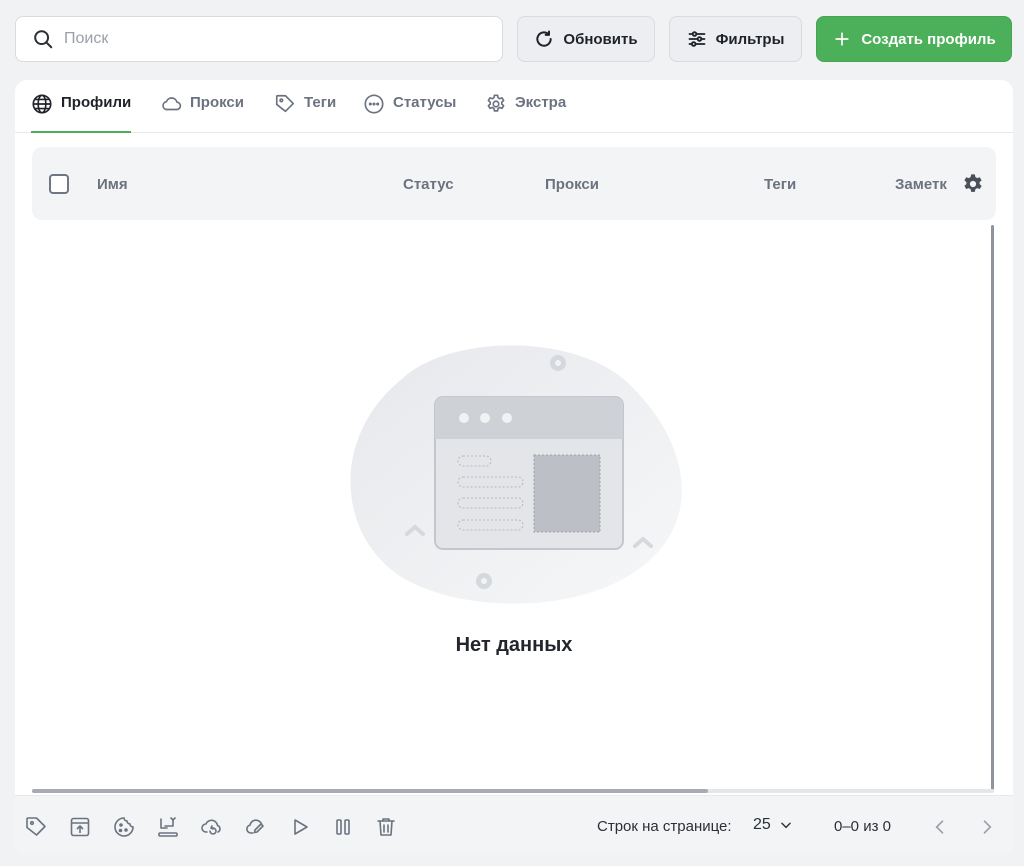 Image resolution: width=1024 pixels, height=866 pixels. What do you see at coordinates (697, 39) in the screenshot?
I see `filters-icon` at bounding box center [697, 39].